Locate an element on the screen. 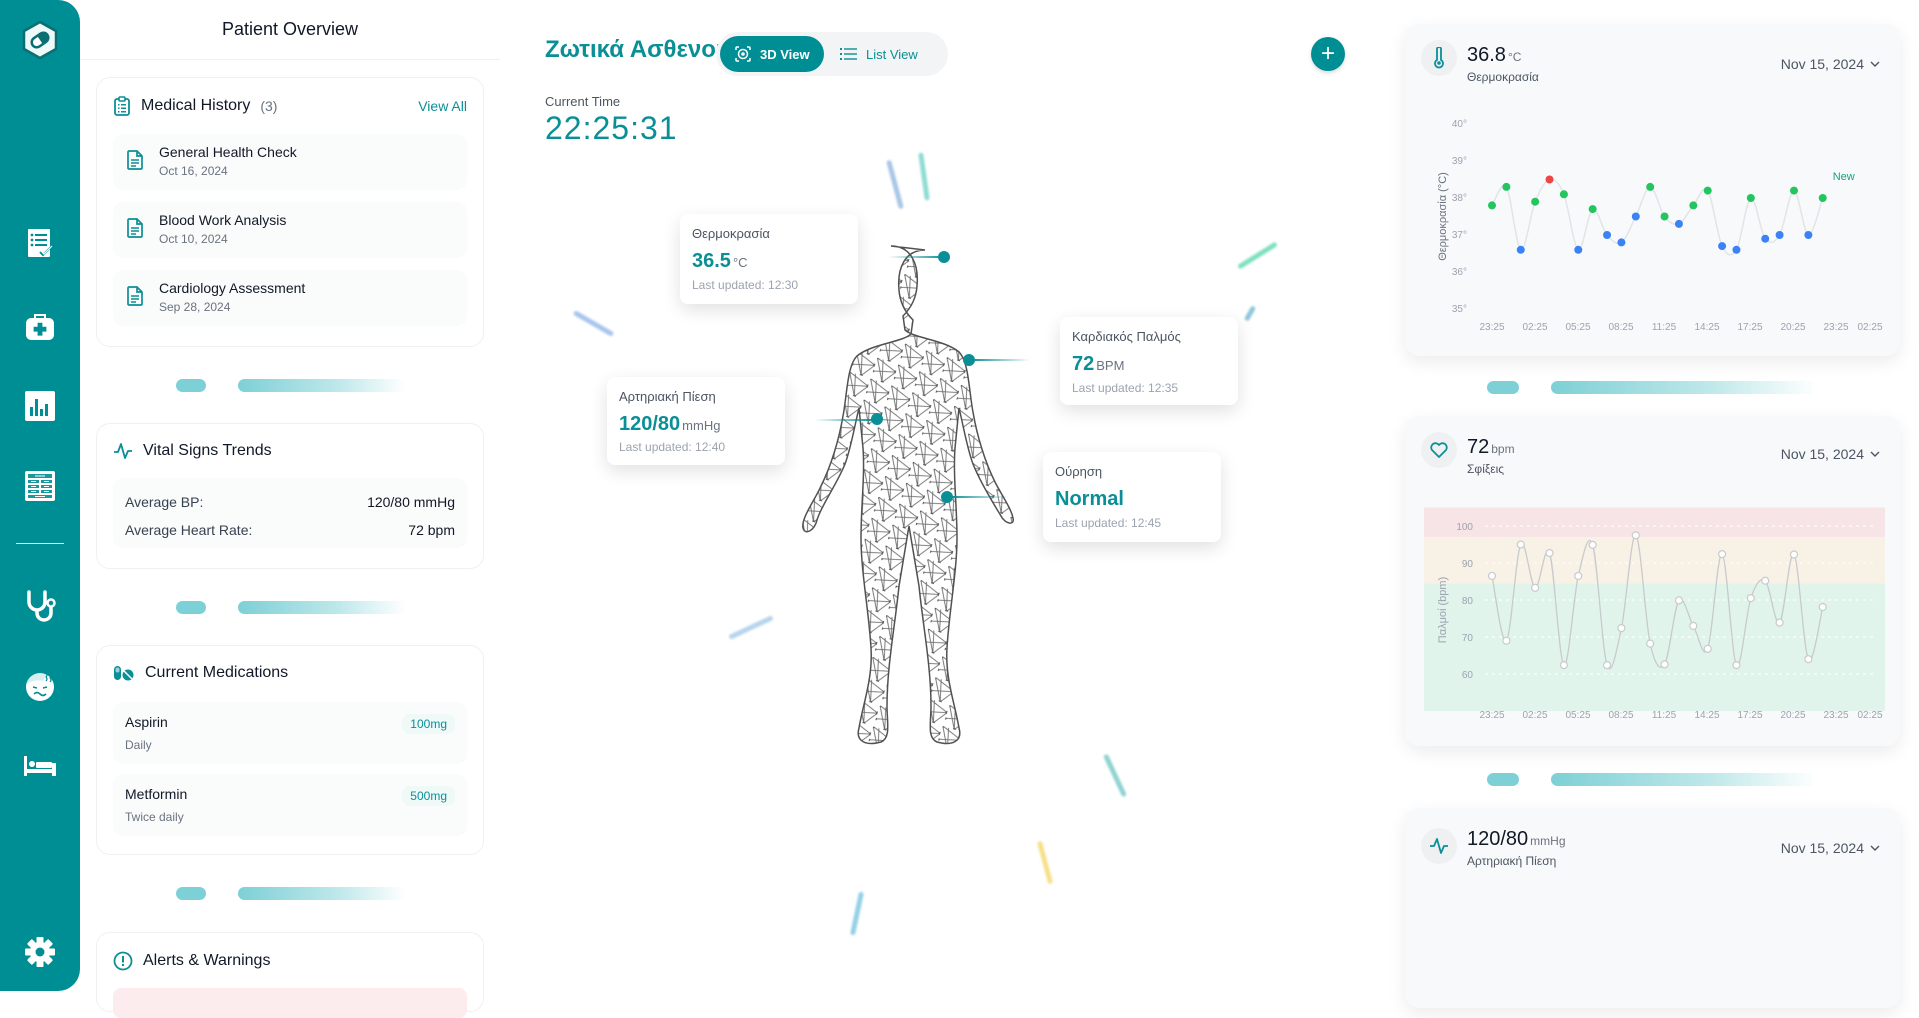  temperature-label: Θερμοκρασία is located at coordinates (1503, 77).